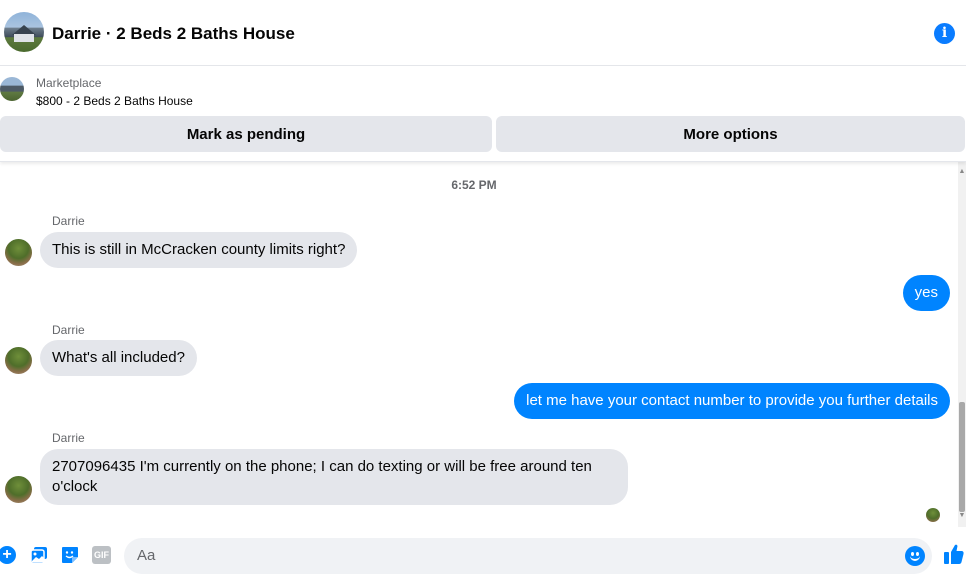 The image size is (966, 583). I want to click on message-scrollbar: ▲ ▼, so click(962, 344).